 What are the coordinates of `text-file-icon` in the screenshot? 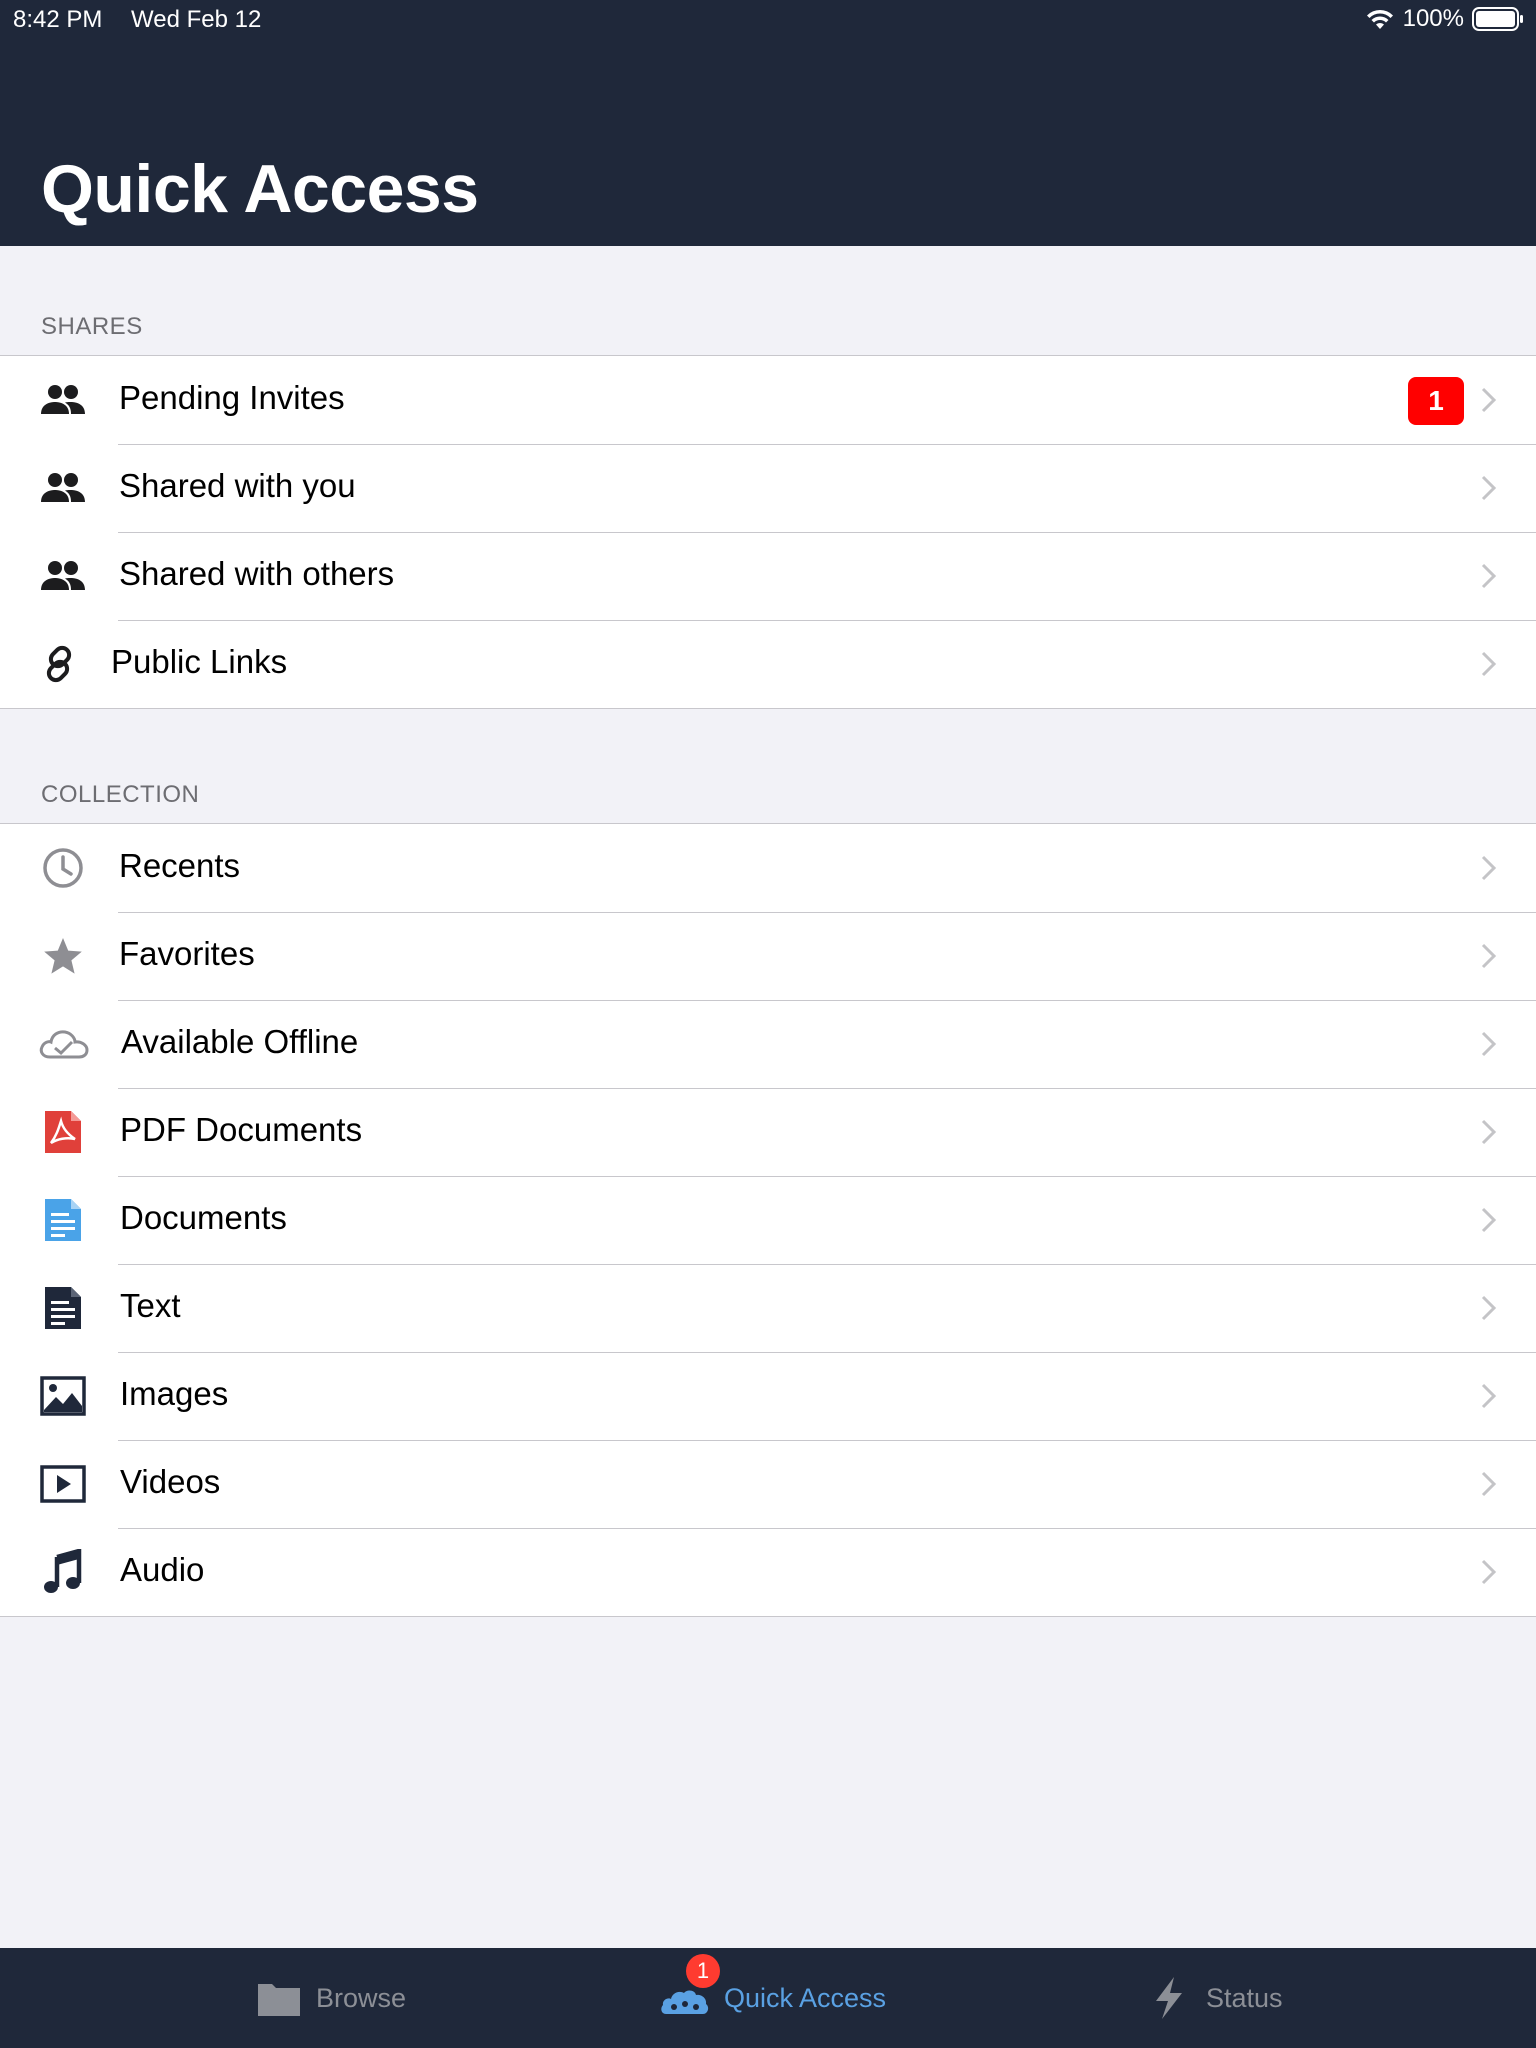 It's located at (63, 1308).